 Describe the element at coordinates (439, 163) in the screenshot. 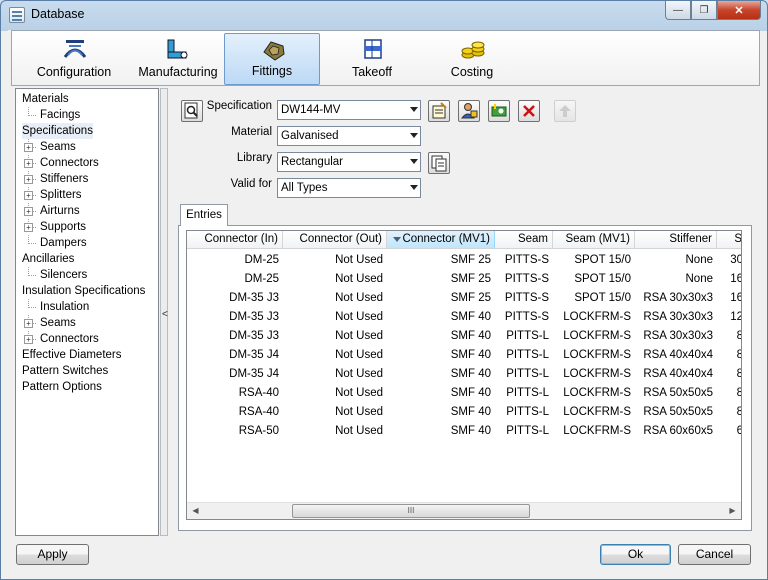

I see `library-details-button` at that location.